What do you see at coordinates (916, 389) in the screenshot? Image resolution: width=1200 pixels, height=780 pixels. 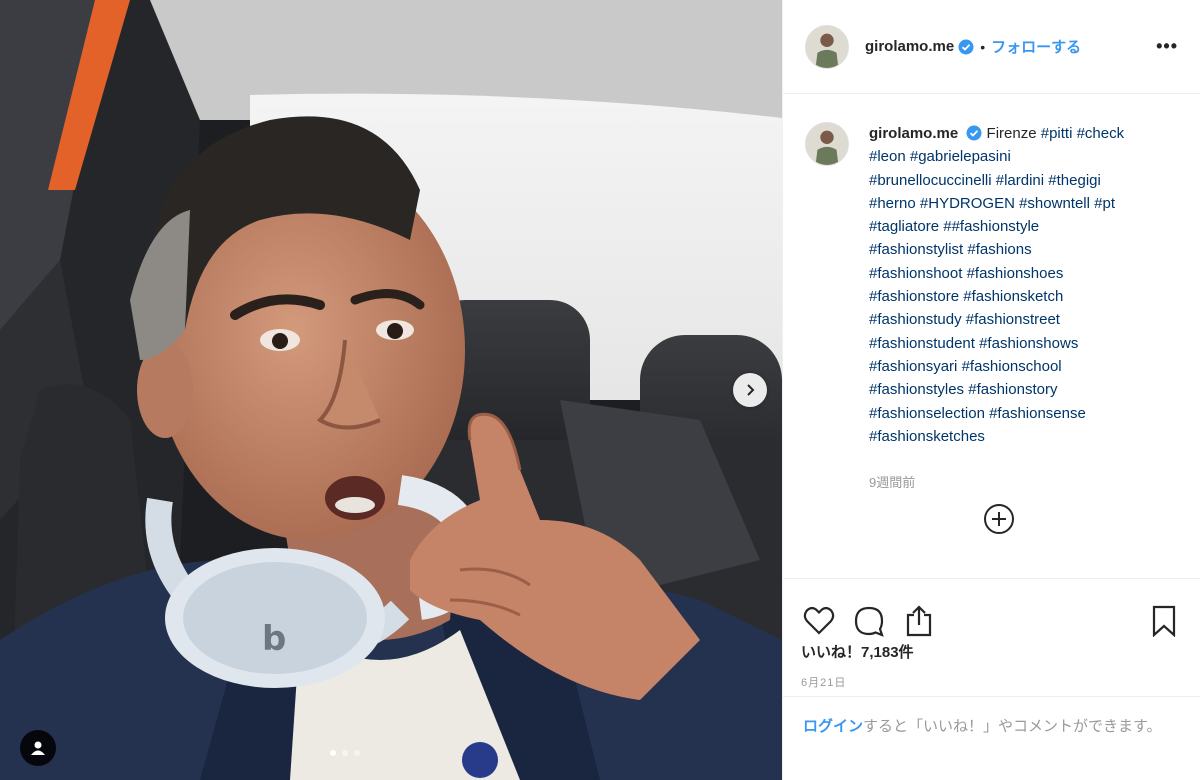 I see `hashtag-link: #fashionstyles` at bounding box center [916, 389].